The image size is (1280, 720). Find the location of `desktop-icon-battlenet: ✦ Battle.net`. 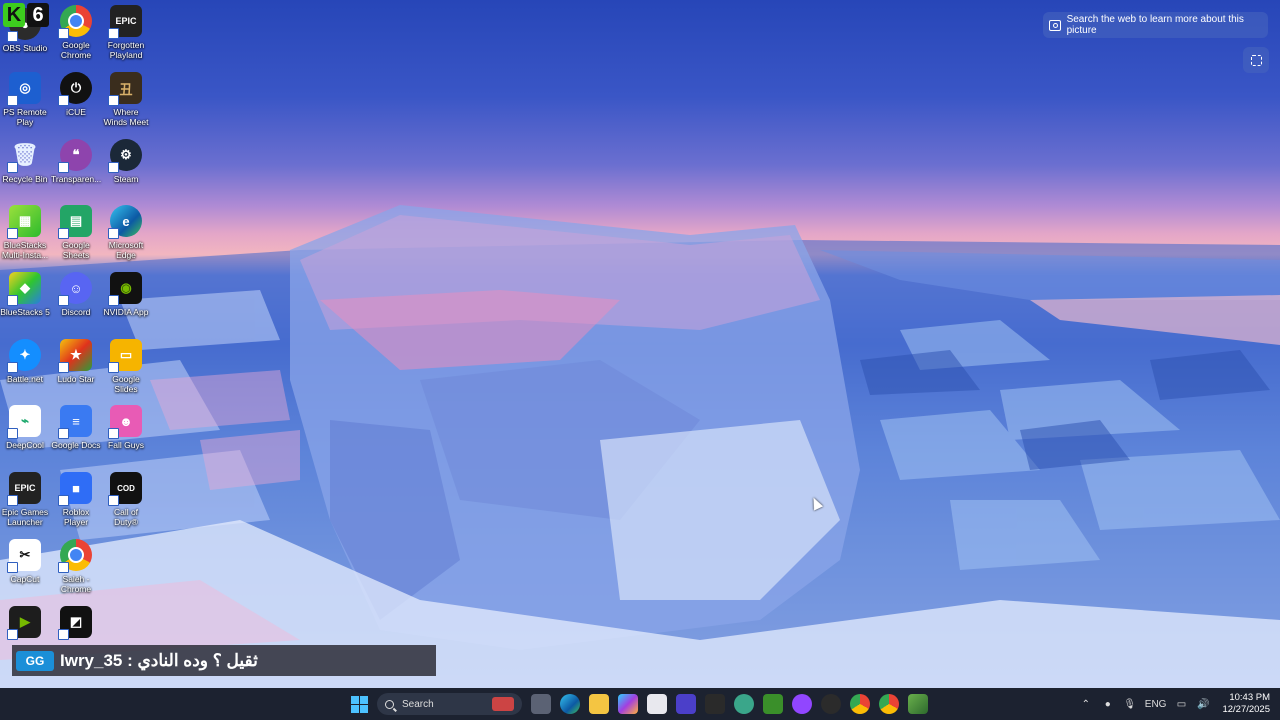

desktop-icon-battlenet: ✦ Battle.net is located at coordinates (25, 361).